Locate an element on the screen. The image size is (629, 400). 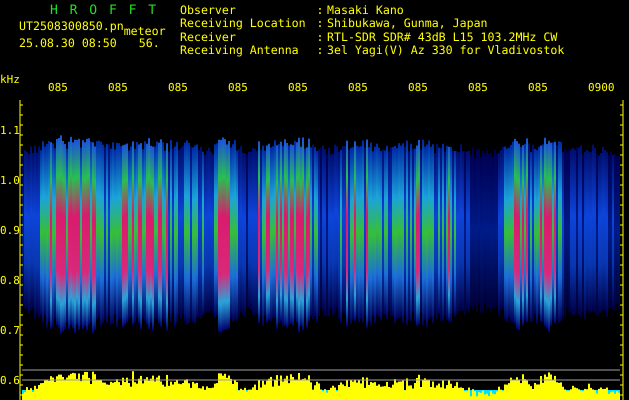
detection-count: 56. is located at coordinates (149, 44).